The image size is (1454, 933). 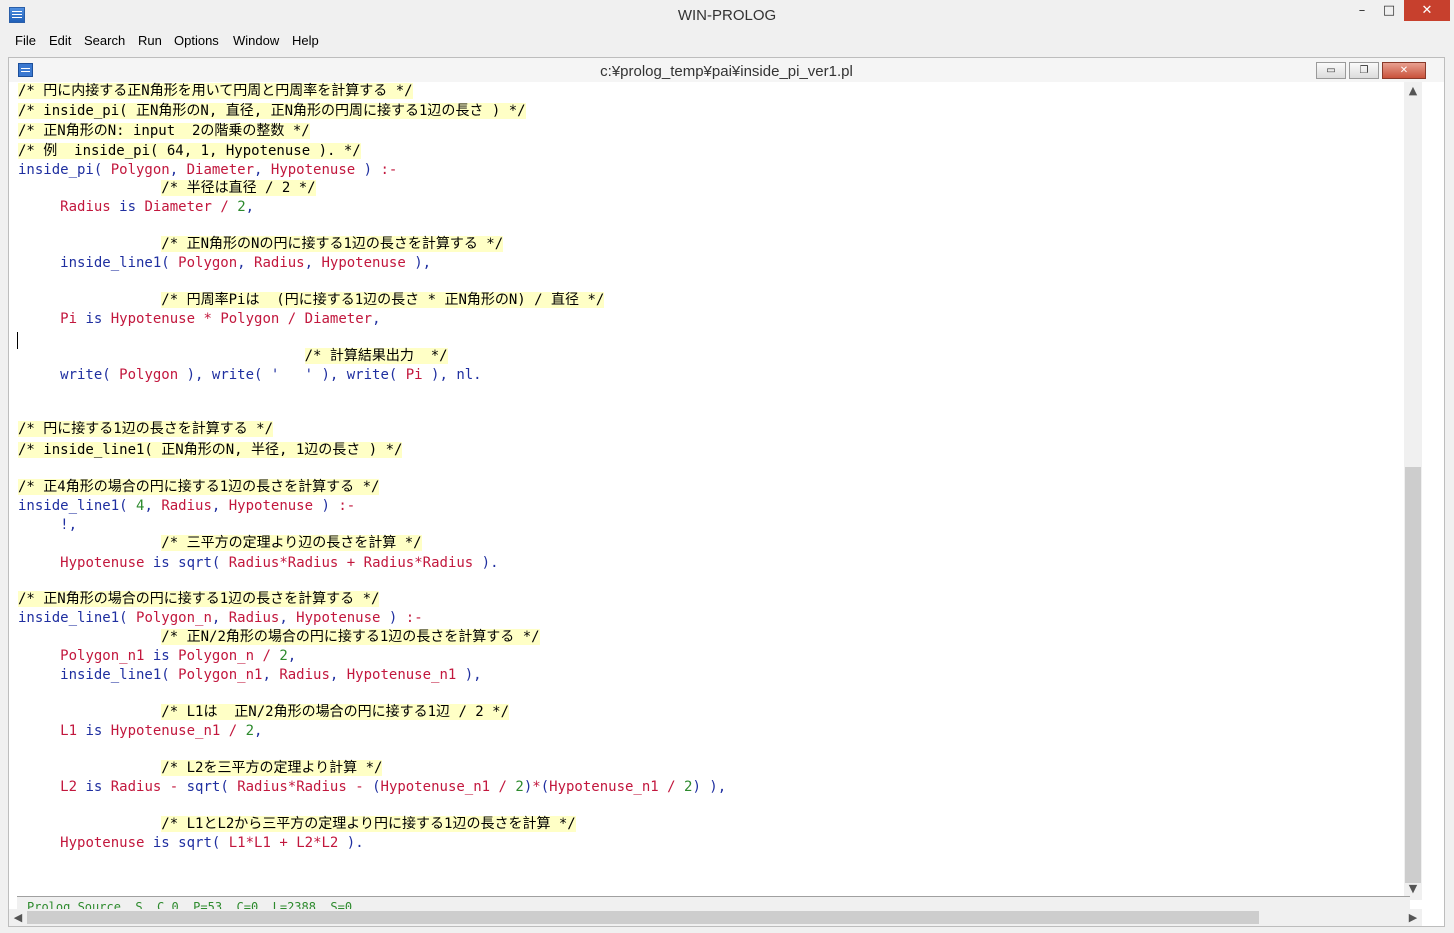 I want to click on scroll-up-icon: ▲, so click(x=1413, y=90).